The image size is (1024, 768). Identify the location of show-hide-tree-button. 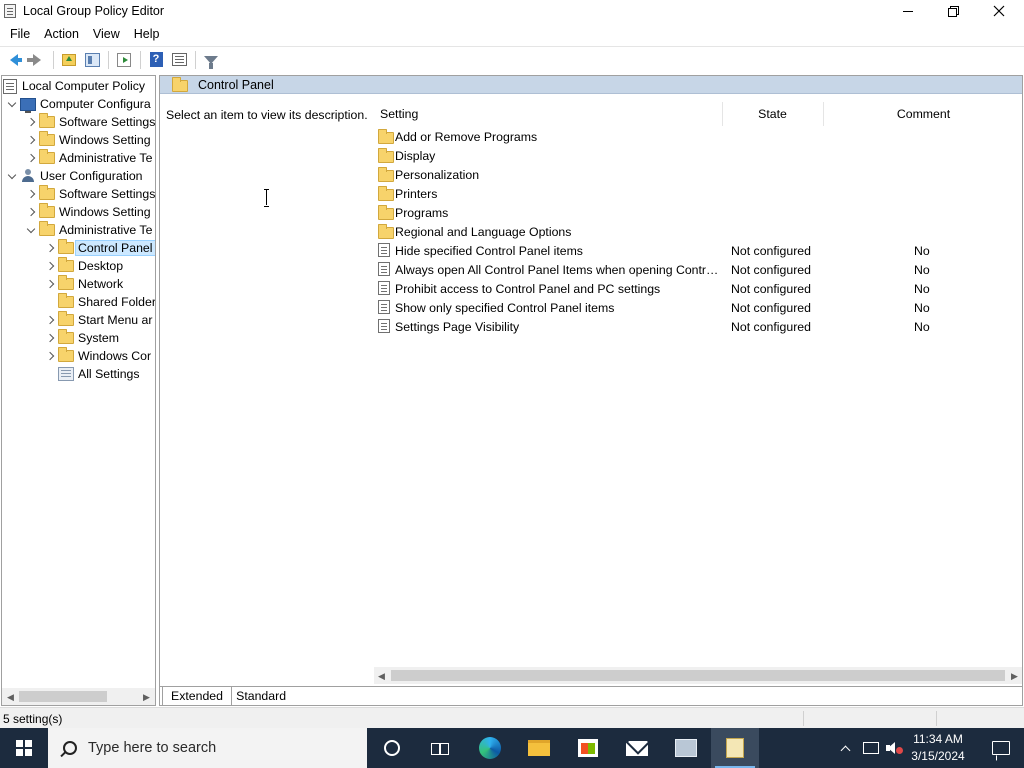
(92, 60).